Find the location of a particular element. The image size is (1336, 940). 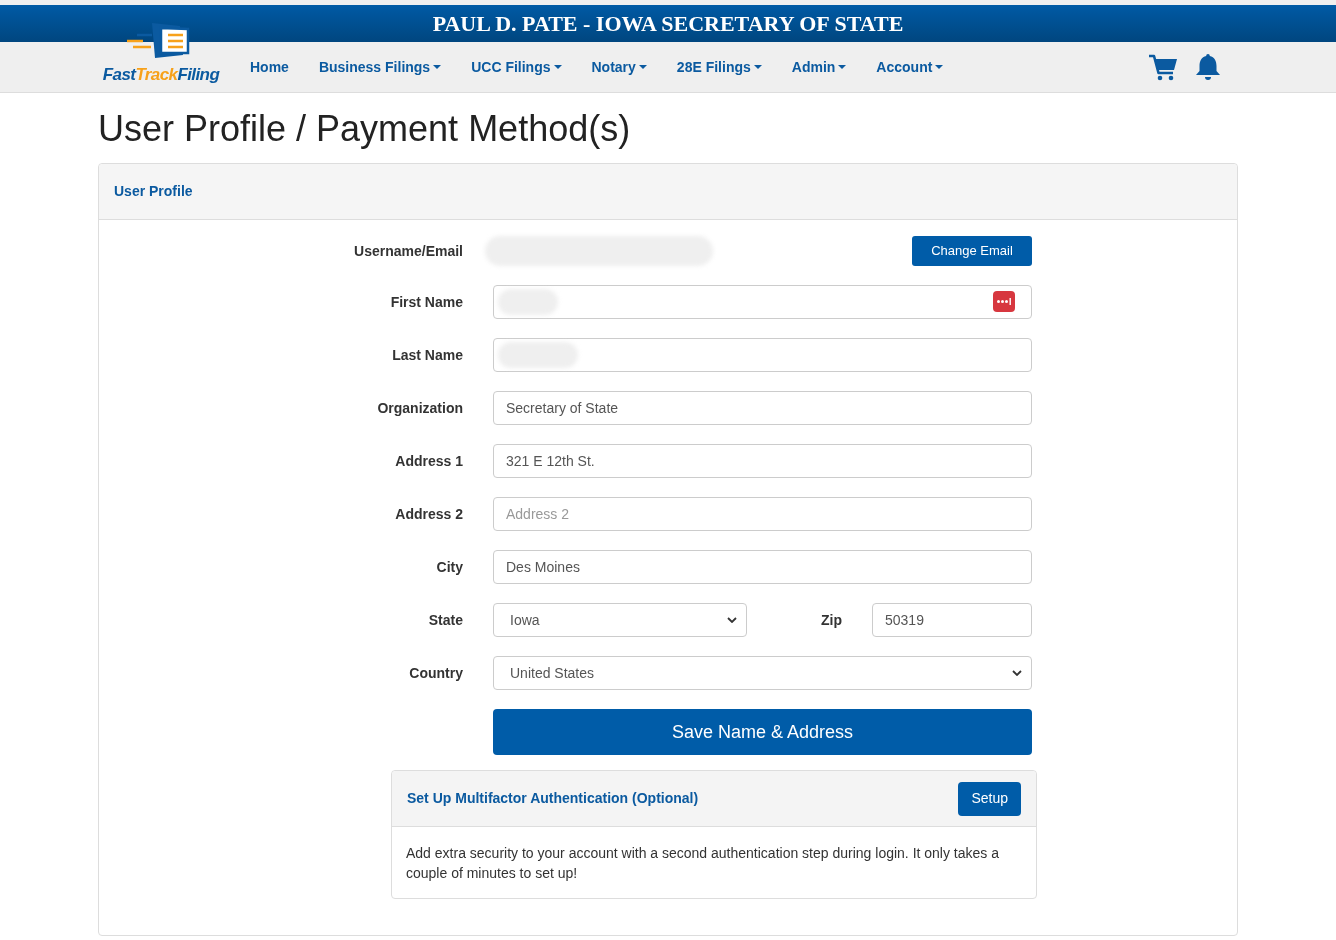

change-email-button: Change Email is located at coordinates (972, 251).